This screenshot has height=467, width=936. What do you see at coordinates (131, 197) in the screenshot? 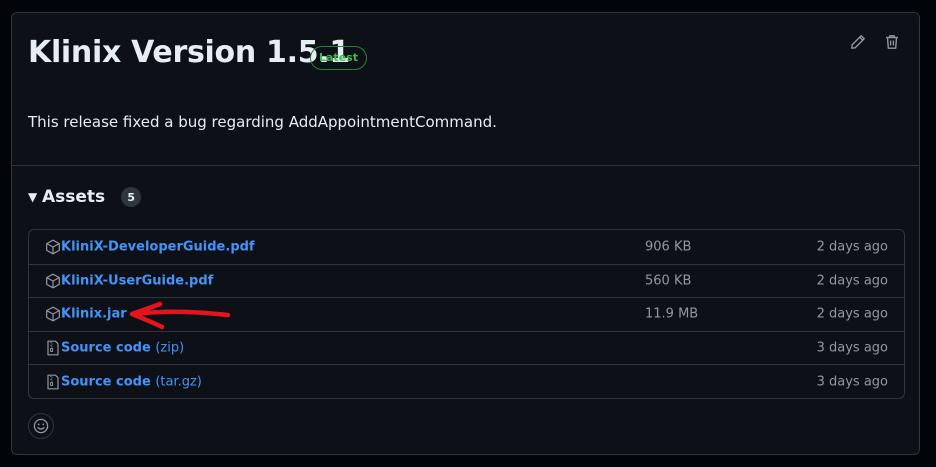
I see `assets-count-badge: 5` at bounding box center [131, 197].